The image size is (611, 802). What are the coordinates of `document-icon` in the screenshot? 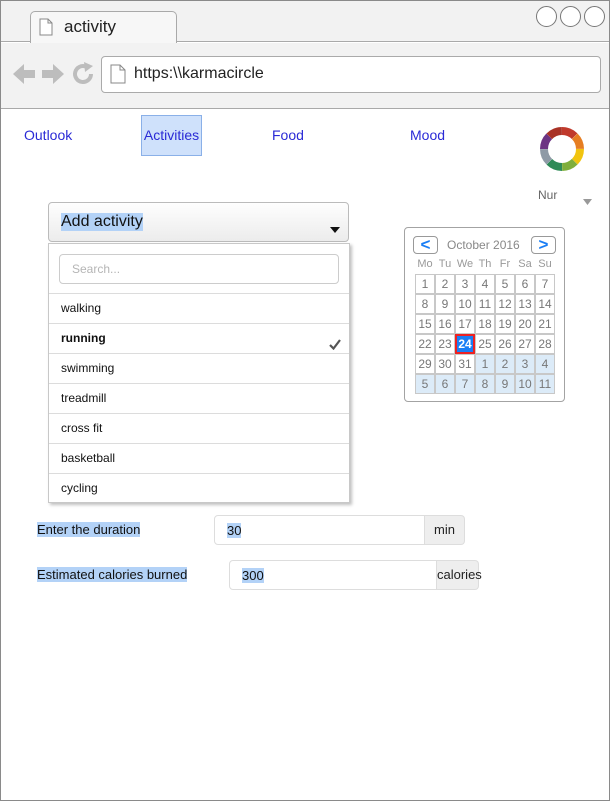 It's located at (46, 29).